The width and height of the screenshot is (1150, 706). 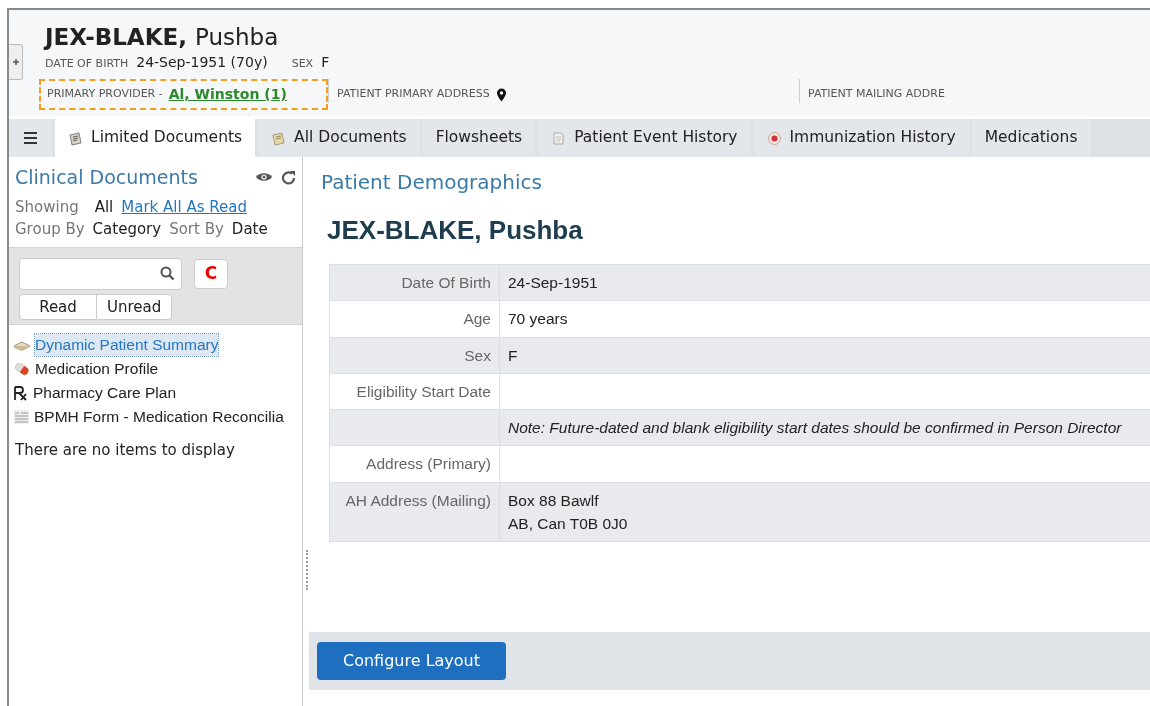 I want to click on plus-icon, so click(x=15, y=62).